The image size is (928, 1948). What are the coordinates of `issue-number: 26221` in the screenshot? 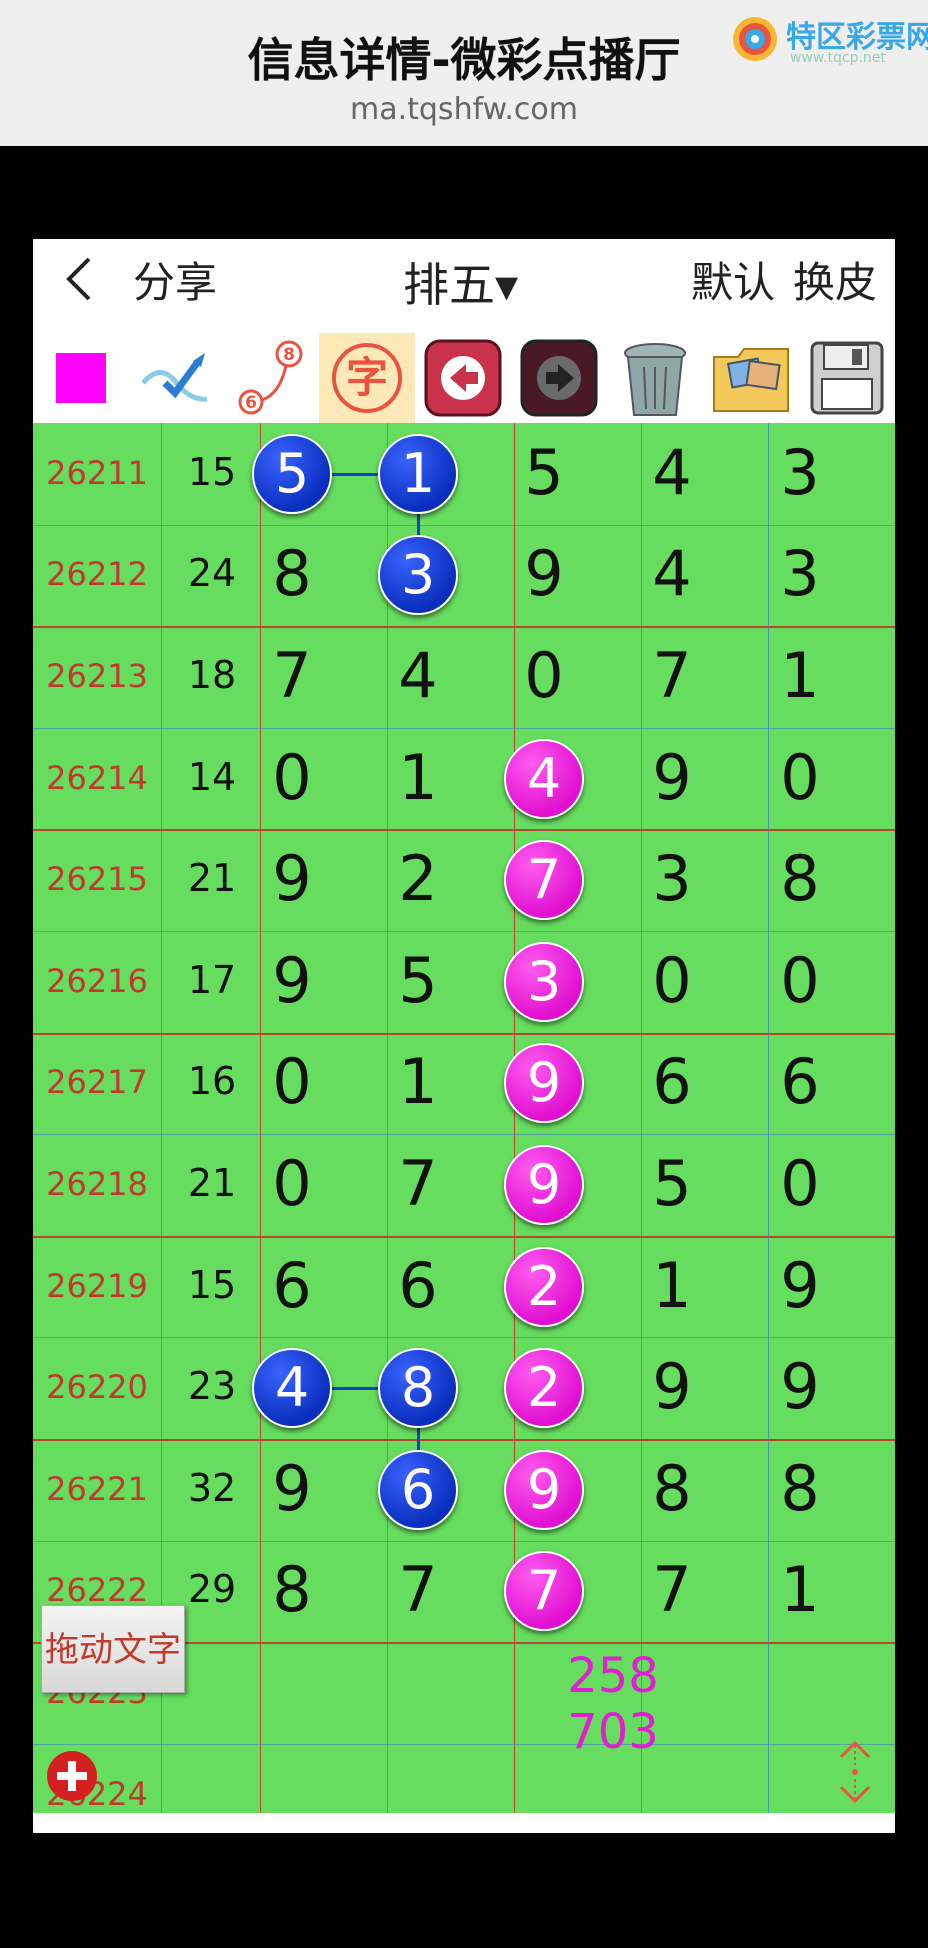 It's located at (97, 1488).